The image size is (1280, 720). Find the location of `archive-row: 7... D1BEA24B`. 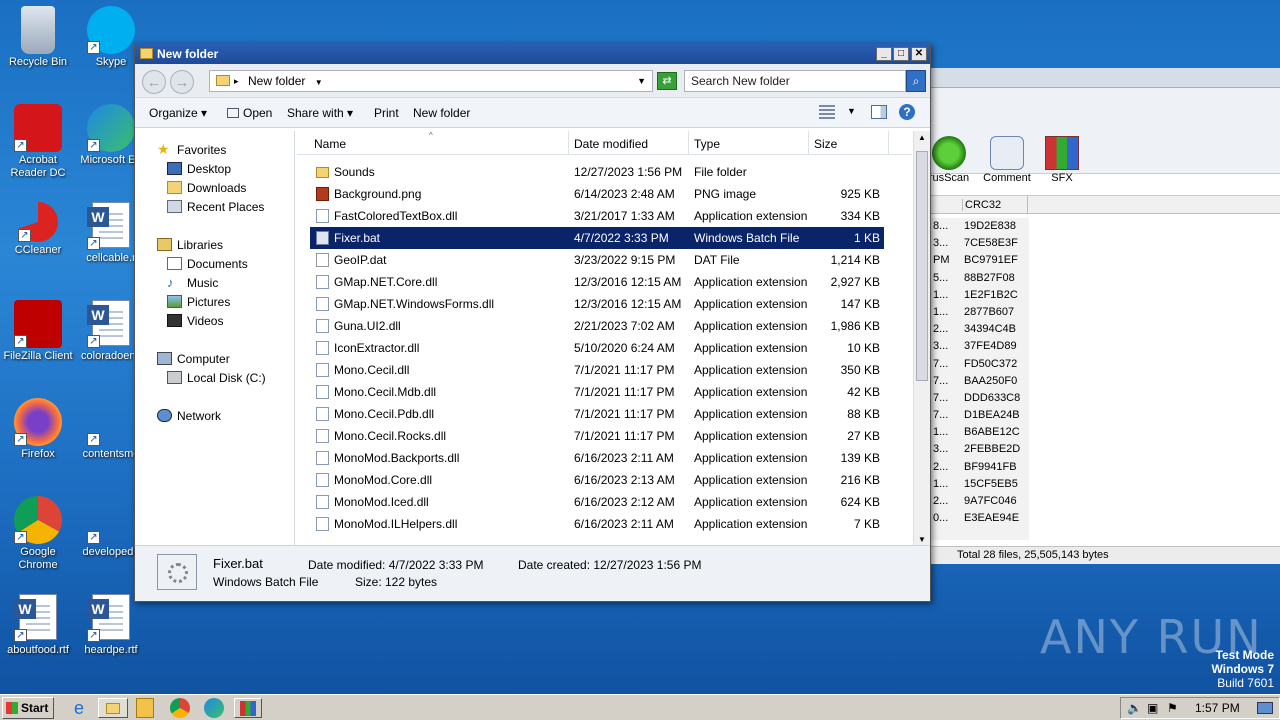

archive-row: 7... D1BEA24B is located at coordinates (980, 415).